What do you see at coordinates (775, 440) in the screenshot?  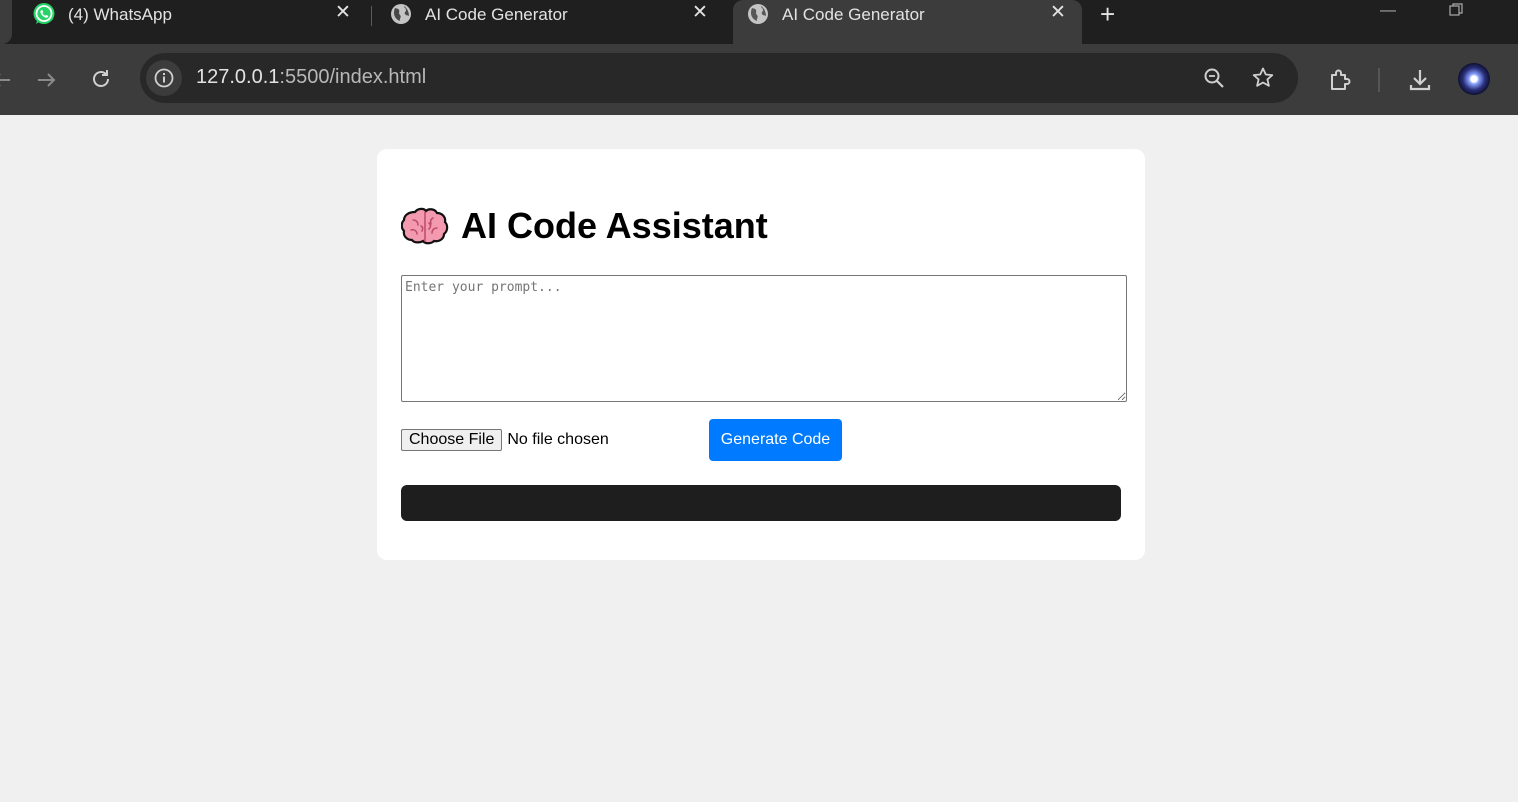 I see `generate-code-button: Generate Code` at bounding box center [775, 440].